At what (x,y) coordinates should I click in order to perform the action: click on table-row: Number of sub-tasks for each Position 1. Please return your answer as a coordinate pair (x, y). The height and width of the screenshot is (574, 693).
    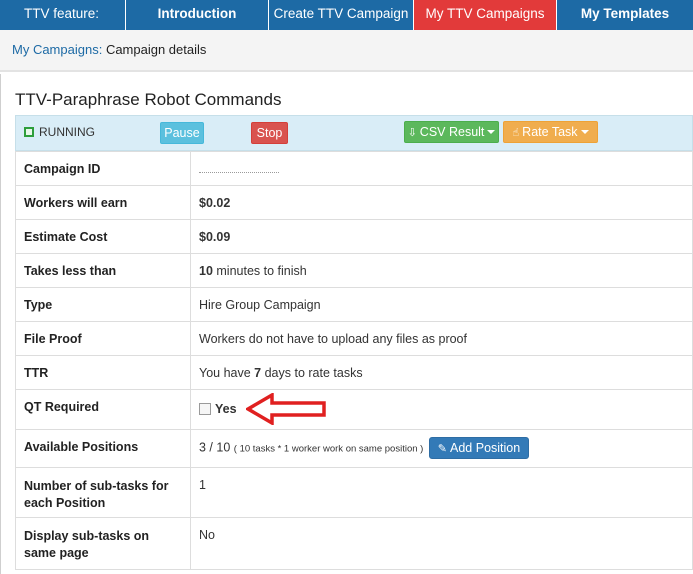
    Looking at the image, I should click on (354, 492).